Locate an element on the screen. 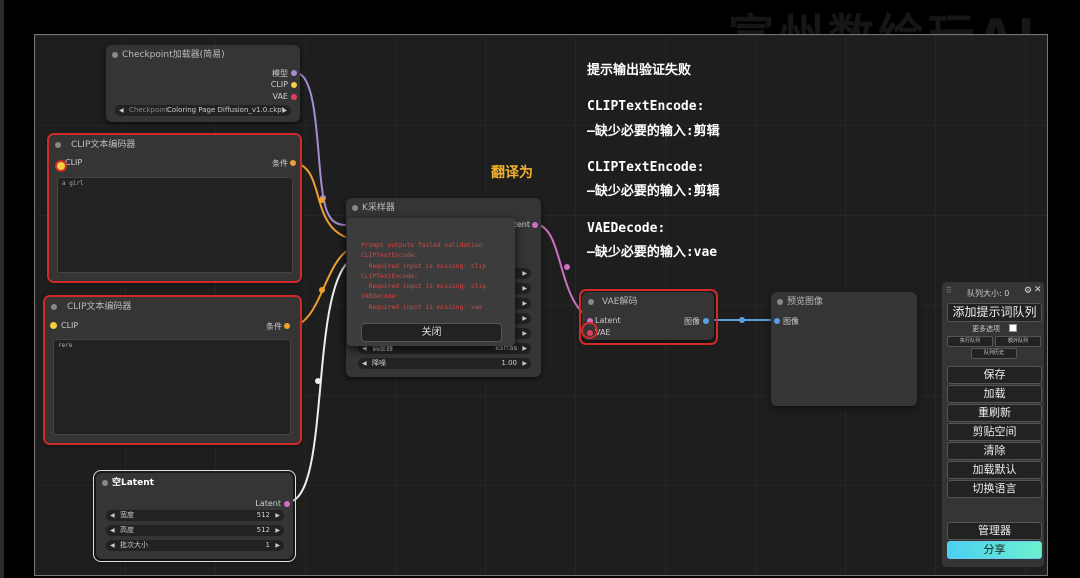  clip1-input-port is located at coordinates (61, 166).